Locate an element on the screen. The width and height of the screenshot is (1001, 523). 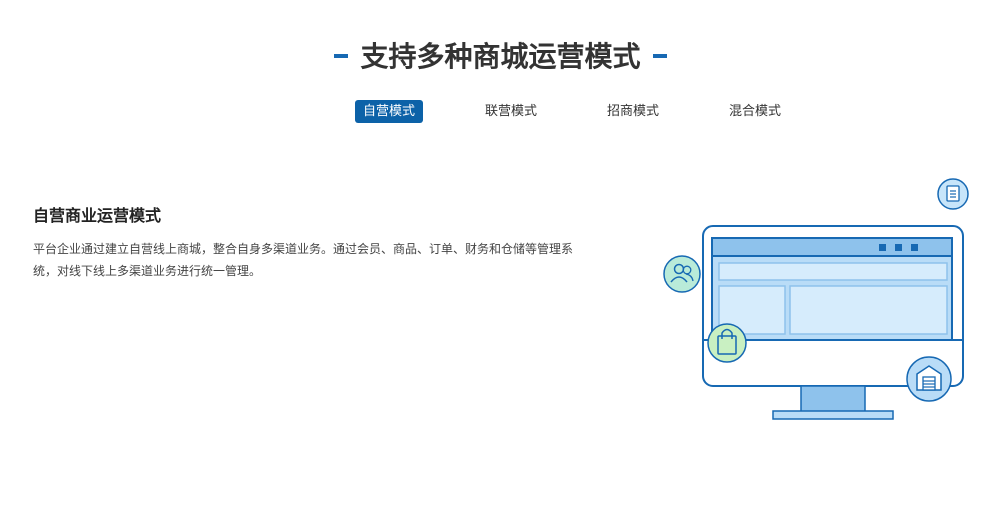
heading-title: 支持多种商城运营模式 is located at coordinates (500, 56).